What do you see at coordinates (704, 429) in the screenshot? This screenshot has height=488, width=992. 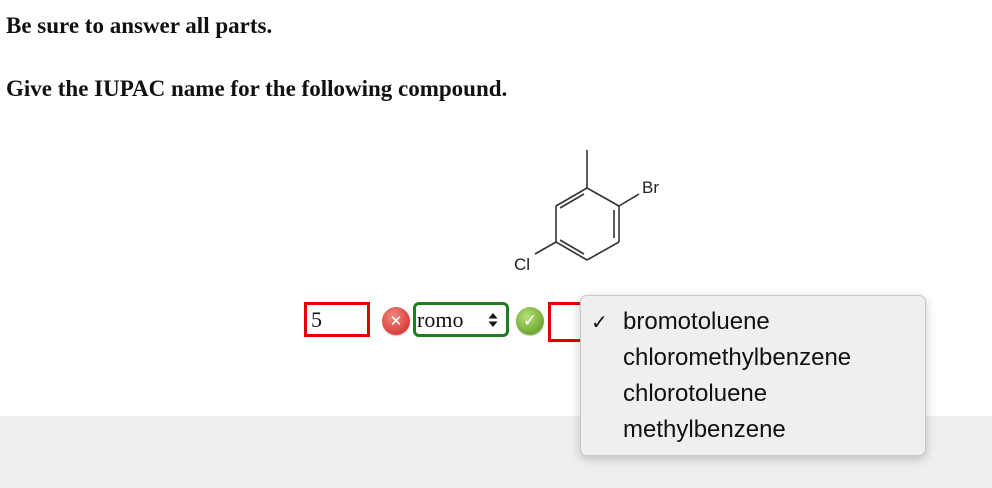 I see `dropdown-option-label: methylbenzene` at bounding box center [704, 429].